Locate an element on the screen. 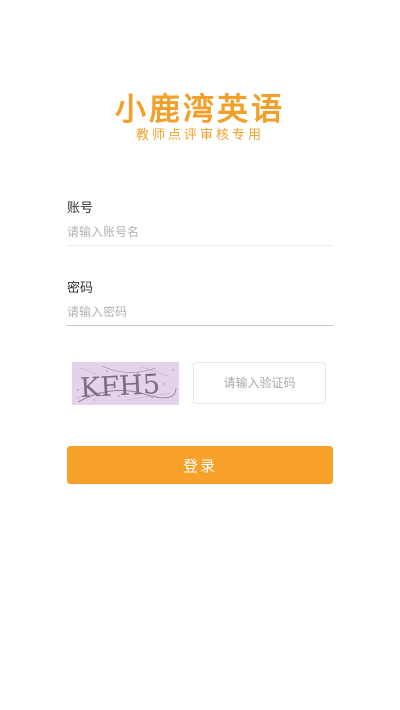 This screenshot has width=400, height=710. password-underline is located at coordinates (200, 325).